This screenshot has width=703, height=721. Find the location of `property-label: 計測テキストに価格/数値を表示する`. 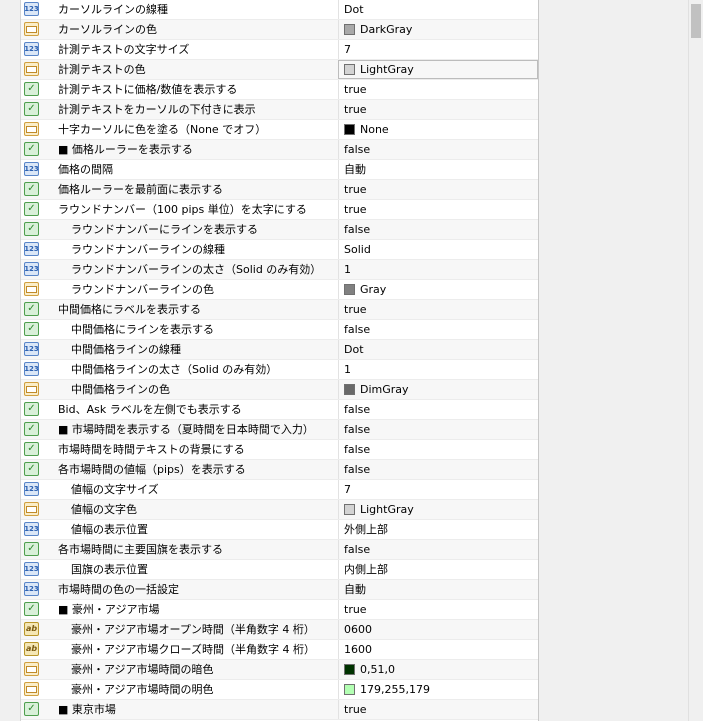

property-label: 計測テキストに価格/数値を表示する is located at coordinates (148, 89).